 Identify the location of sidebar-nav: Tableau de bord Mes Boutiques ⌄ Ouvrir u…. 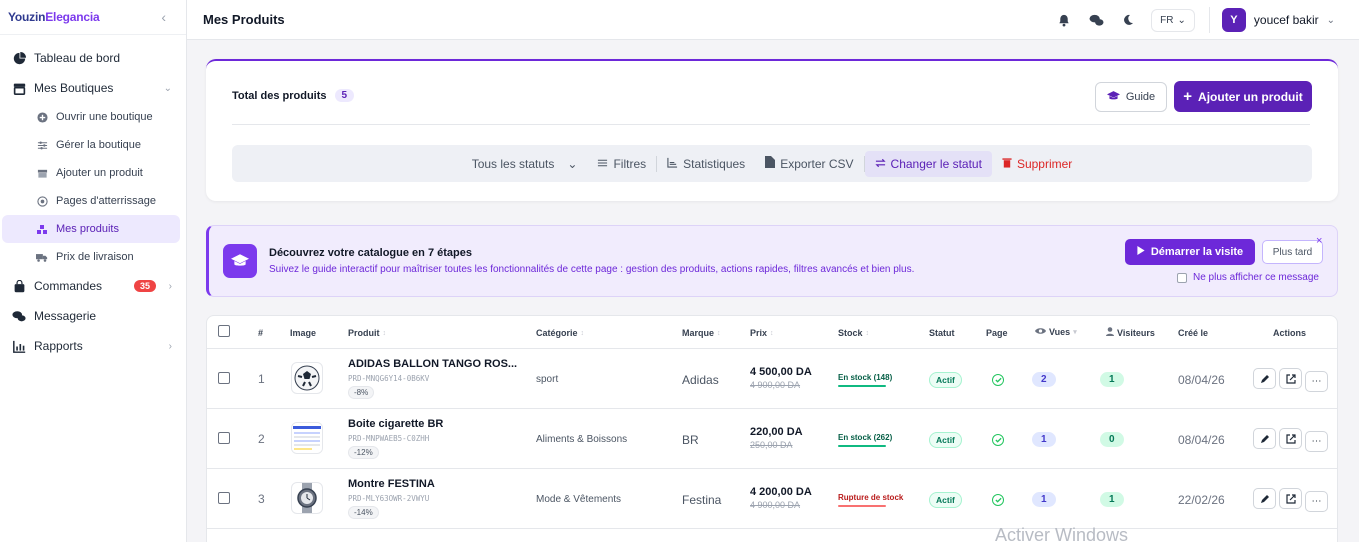
(93, 198).